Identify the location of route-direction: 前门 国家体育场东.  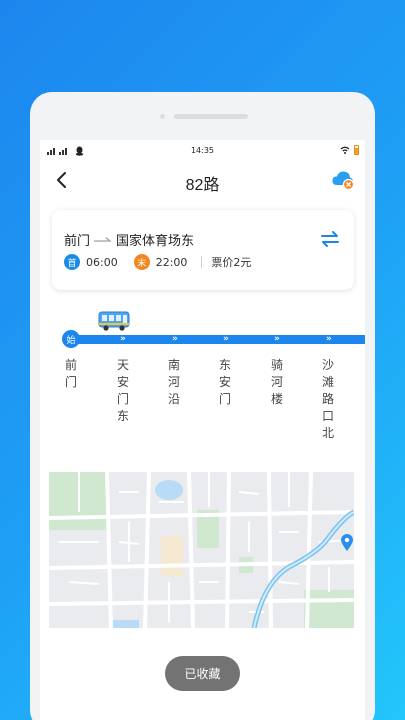
(129, 239).